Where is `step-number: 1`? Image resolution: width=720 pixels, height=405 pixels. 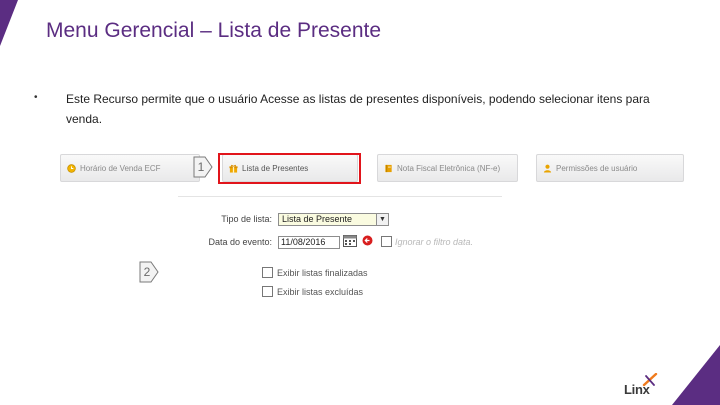 step-number: 1 is located at coordinates (201, 167).